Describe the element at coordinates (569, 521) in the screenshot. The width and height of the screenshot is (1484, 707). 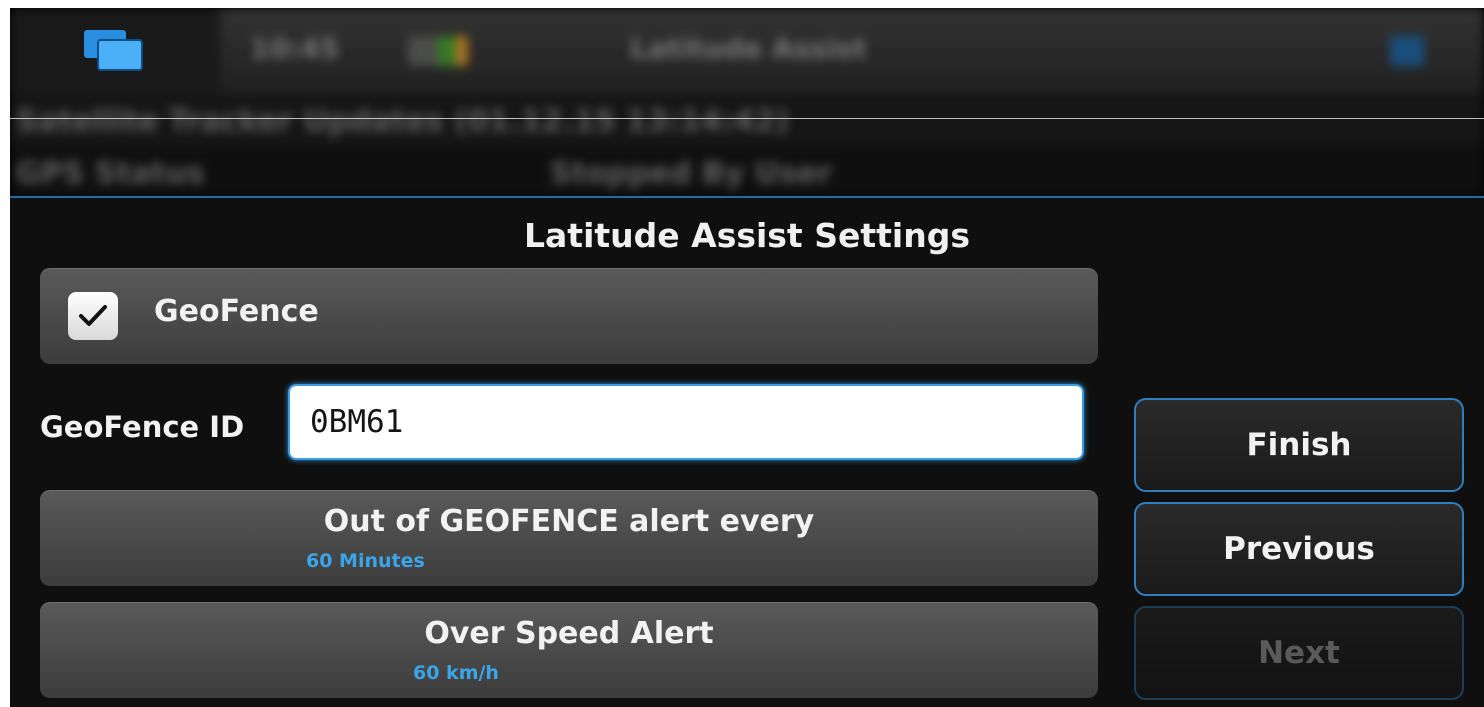
I see `out-of-geofence-alert-title: Out of GEOFENCE alert every` at that location.